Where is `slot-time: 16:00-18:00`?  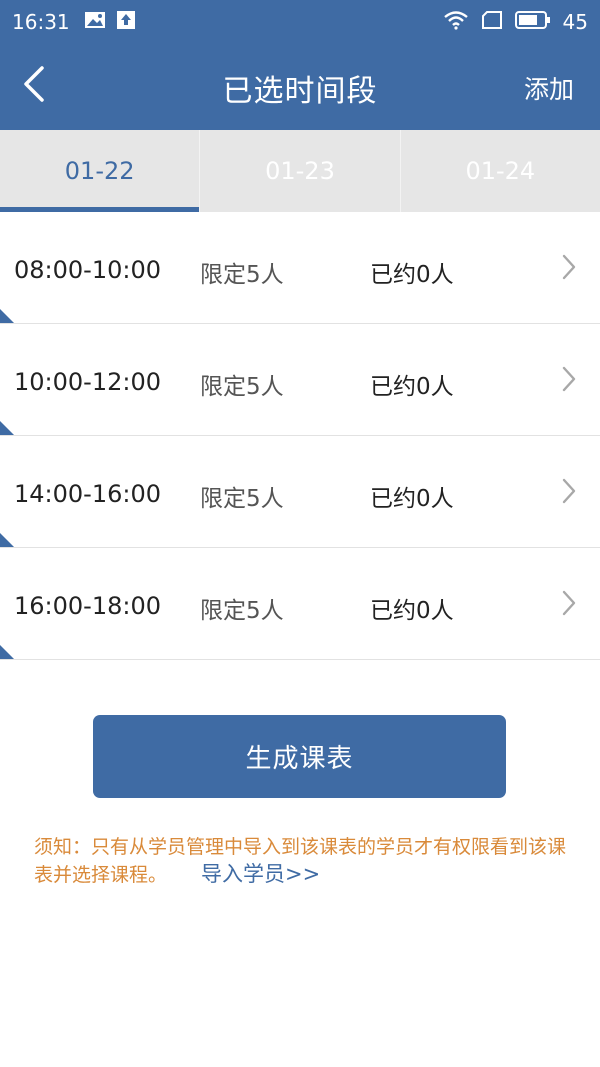 slot-time: 16:00-18:00 is located at coordinates (87, 606).